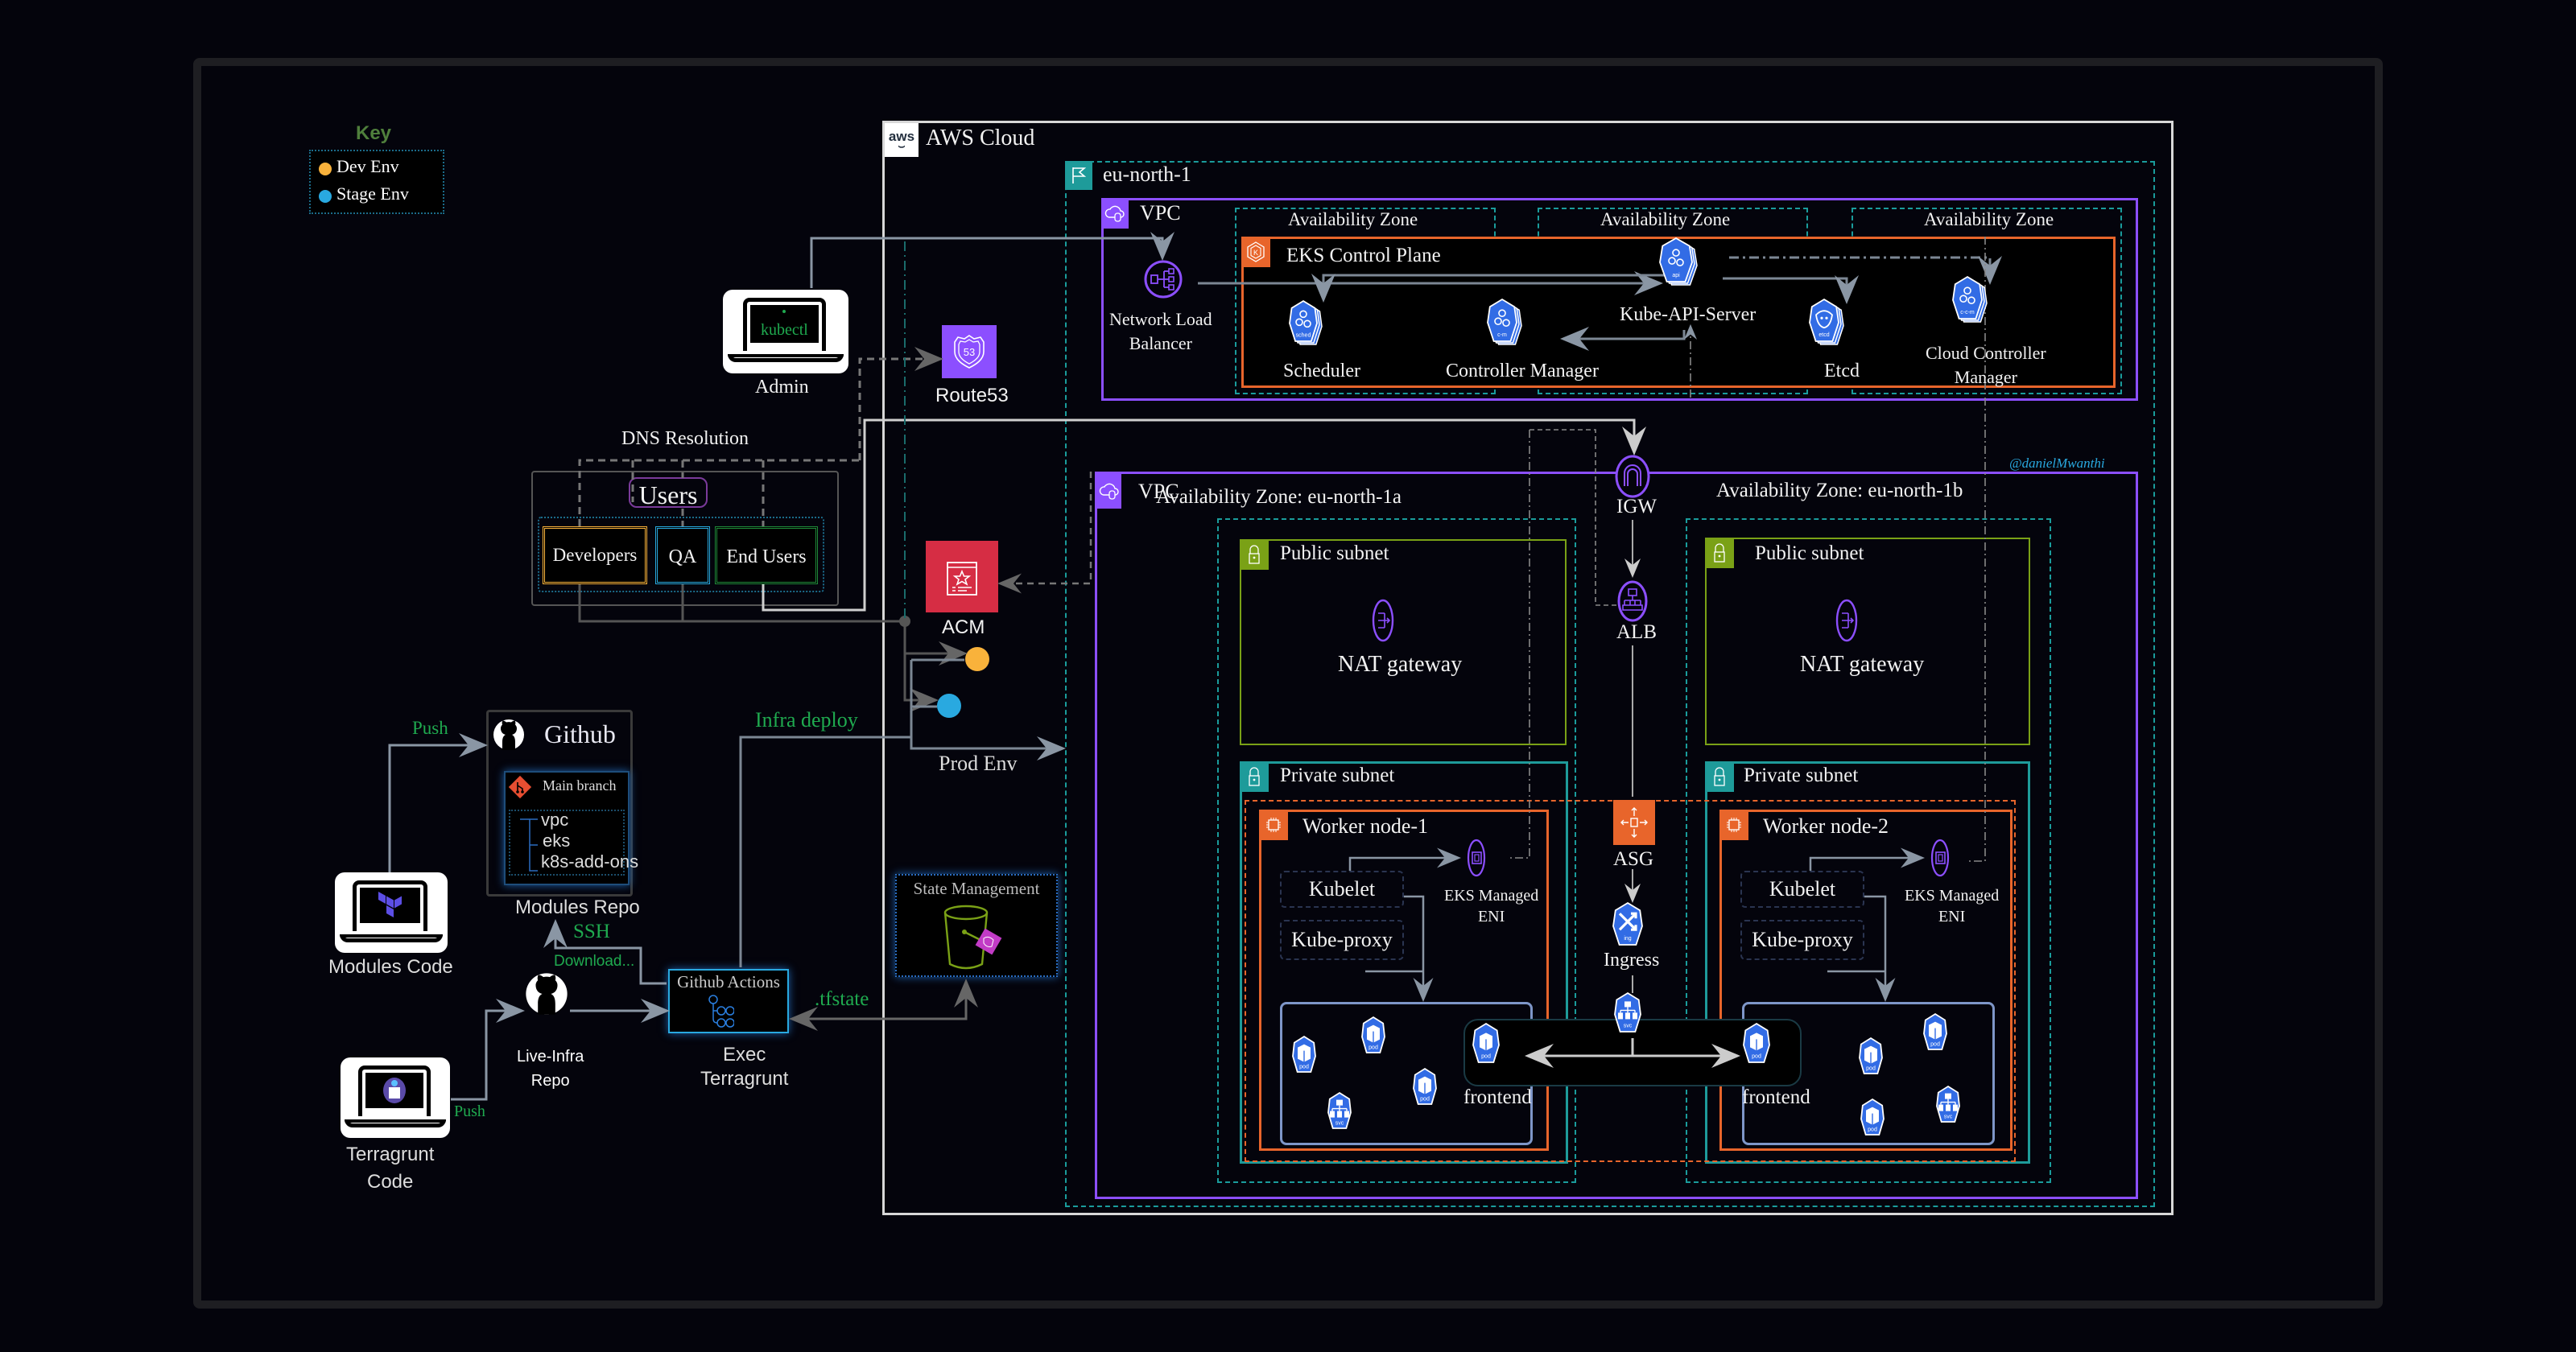 Image resolution: width=2576 pixels, height=1352 pixels. What do you see at coordinates (744, 1079) in the screenshot?
I see `exec-line2: Terragrunt` at bounding box center [744, 1079].